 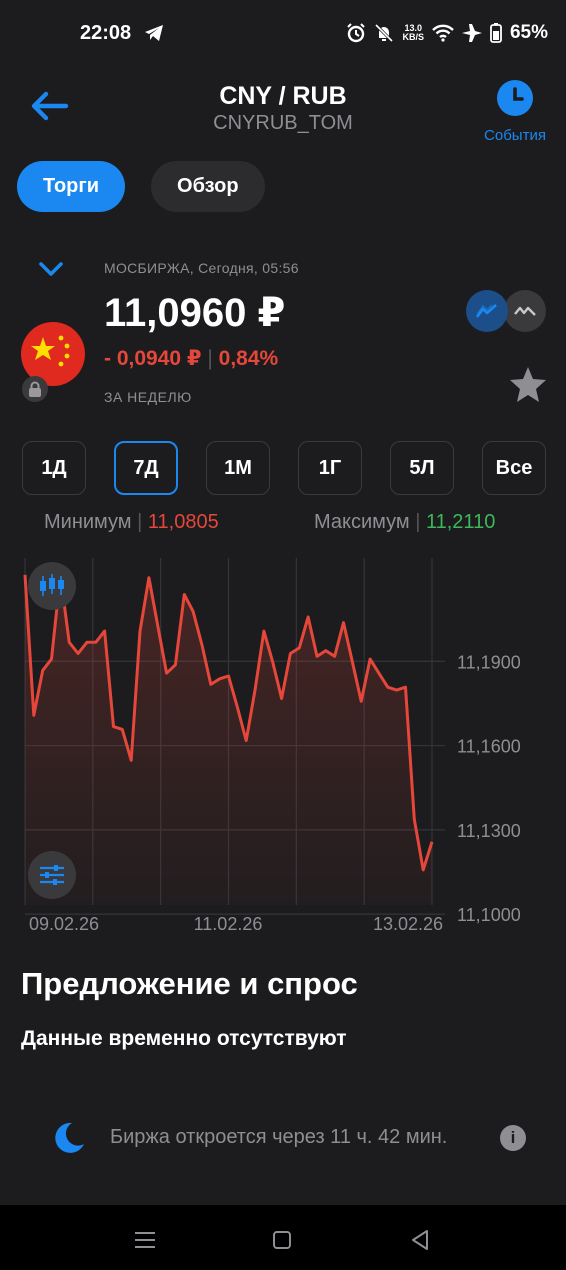 What do you see at coordinates (148, 397) in the screenshot?
I see `period-label: ЗА НЕДЕЛЮ` at bounding box center [148, 397].